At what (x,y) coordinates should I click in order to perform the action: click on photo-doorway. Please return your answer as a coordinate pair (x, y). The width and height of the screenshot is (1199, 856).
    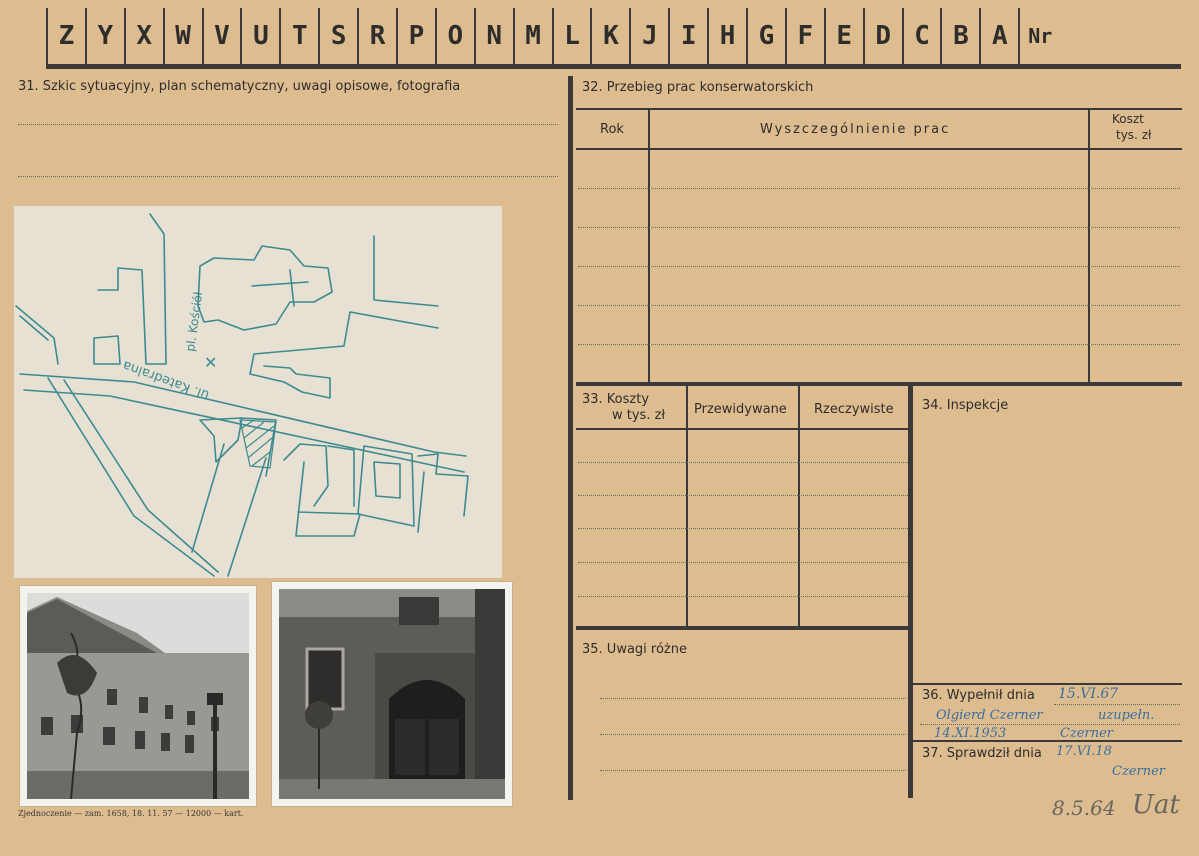
    Looking at the image, I should click on (392, 694).